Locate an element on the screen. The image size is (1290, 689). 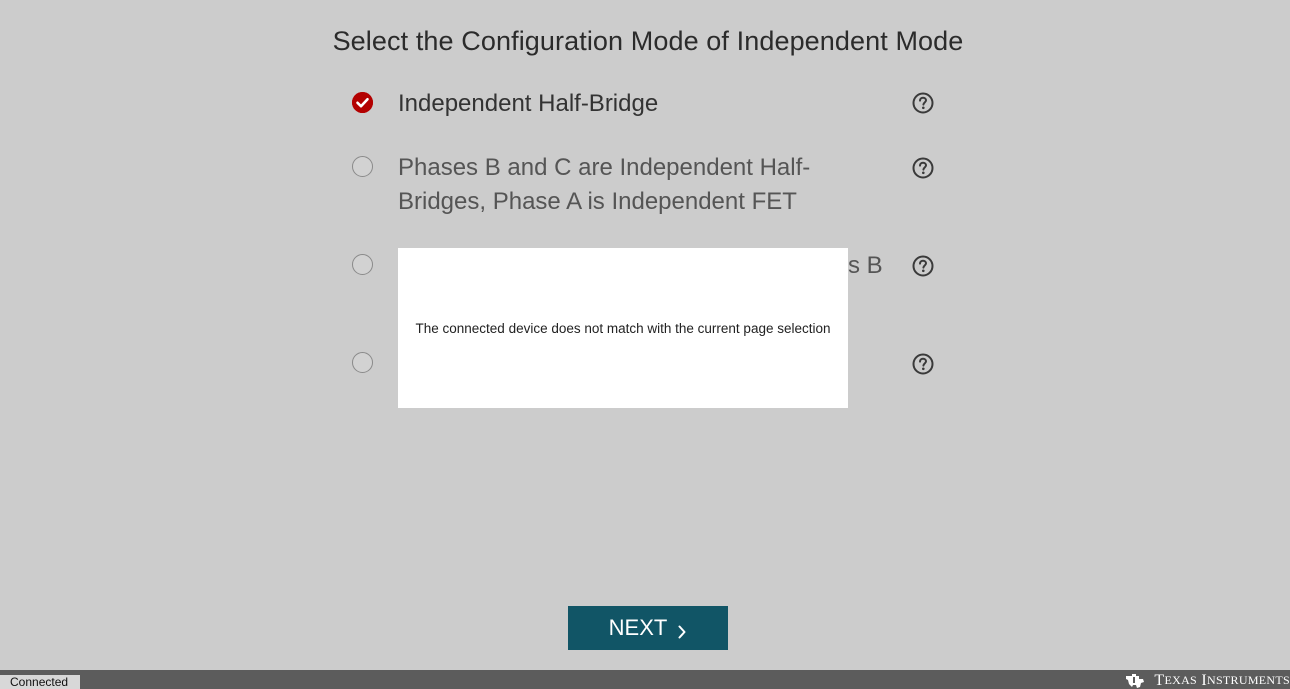
option-label: Independent Half-Bridge is located at coordinates (528, 103).